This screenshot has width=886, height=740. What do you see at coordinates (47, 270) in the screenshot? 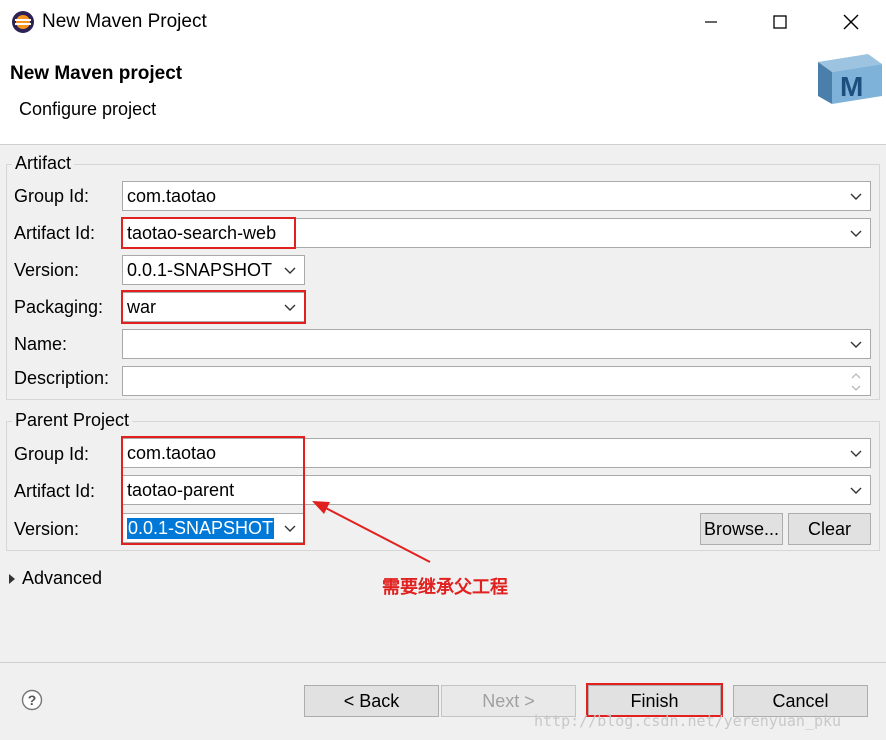
I see `version-label: Version:` at bounding box center [47, 270].